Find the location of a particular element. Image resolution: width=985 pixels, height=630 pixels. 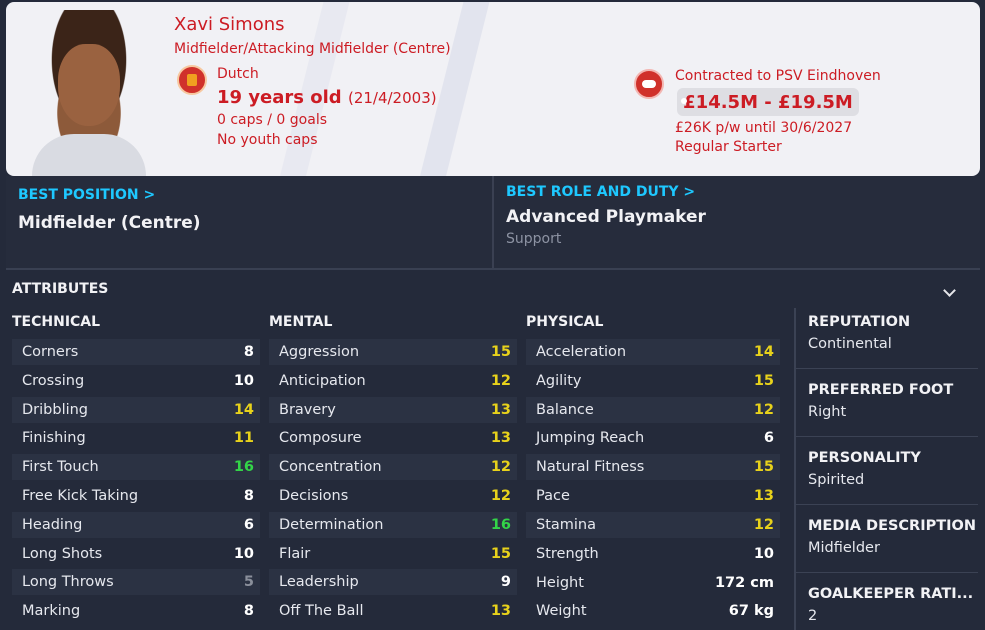

preferred-foot-block: PREFERRED FOOT Right is located at coordinates (895, 401).